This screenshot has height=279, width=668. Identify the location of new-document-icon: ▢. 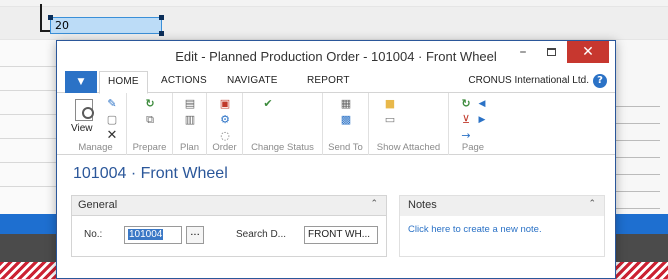
(112, 120).